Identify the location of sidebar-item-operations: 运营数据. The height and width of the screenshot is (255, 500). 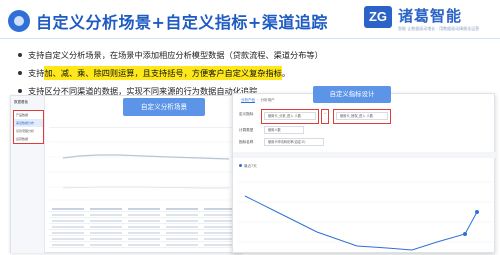
(28, 139).